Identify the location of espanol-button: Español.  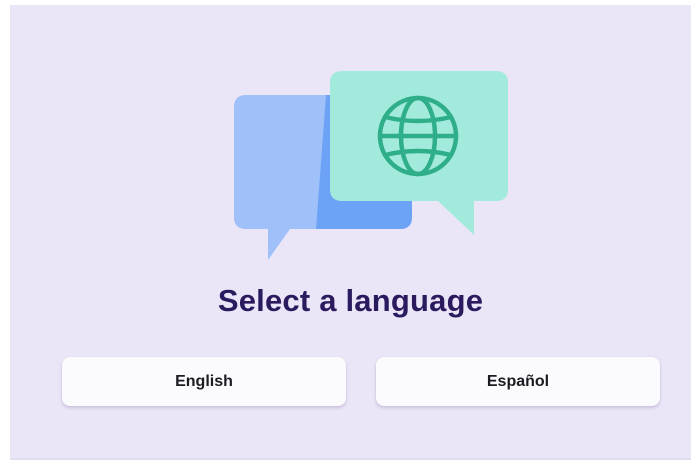
(518, 381).